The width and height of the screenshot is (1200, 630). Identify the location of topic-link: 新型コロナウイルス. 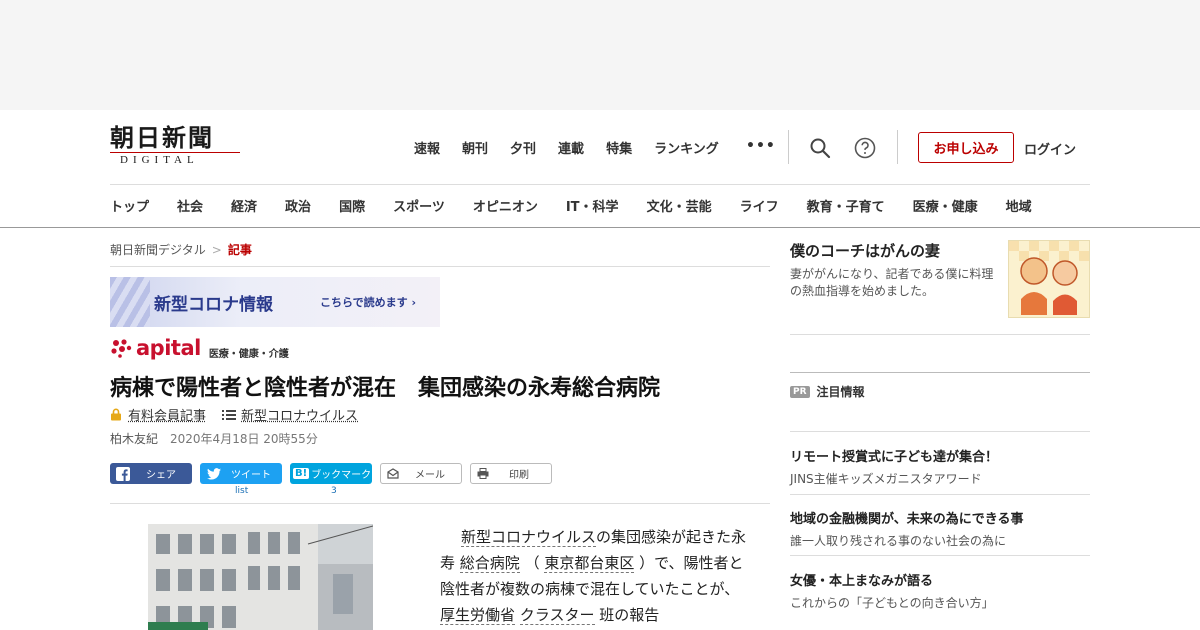
(299, 414).